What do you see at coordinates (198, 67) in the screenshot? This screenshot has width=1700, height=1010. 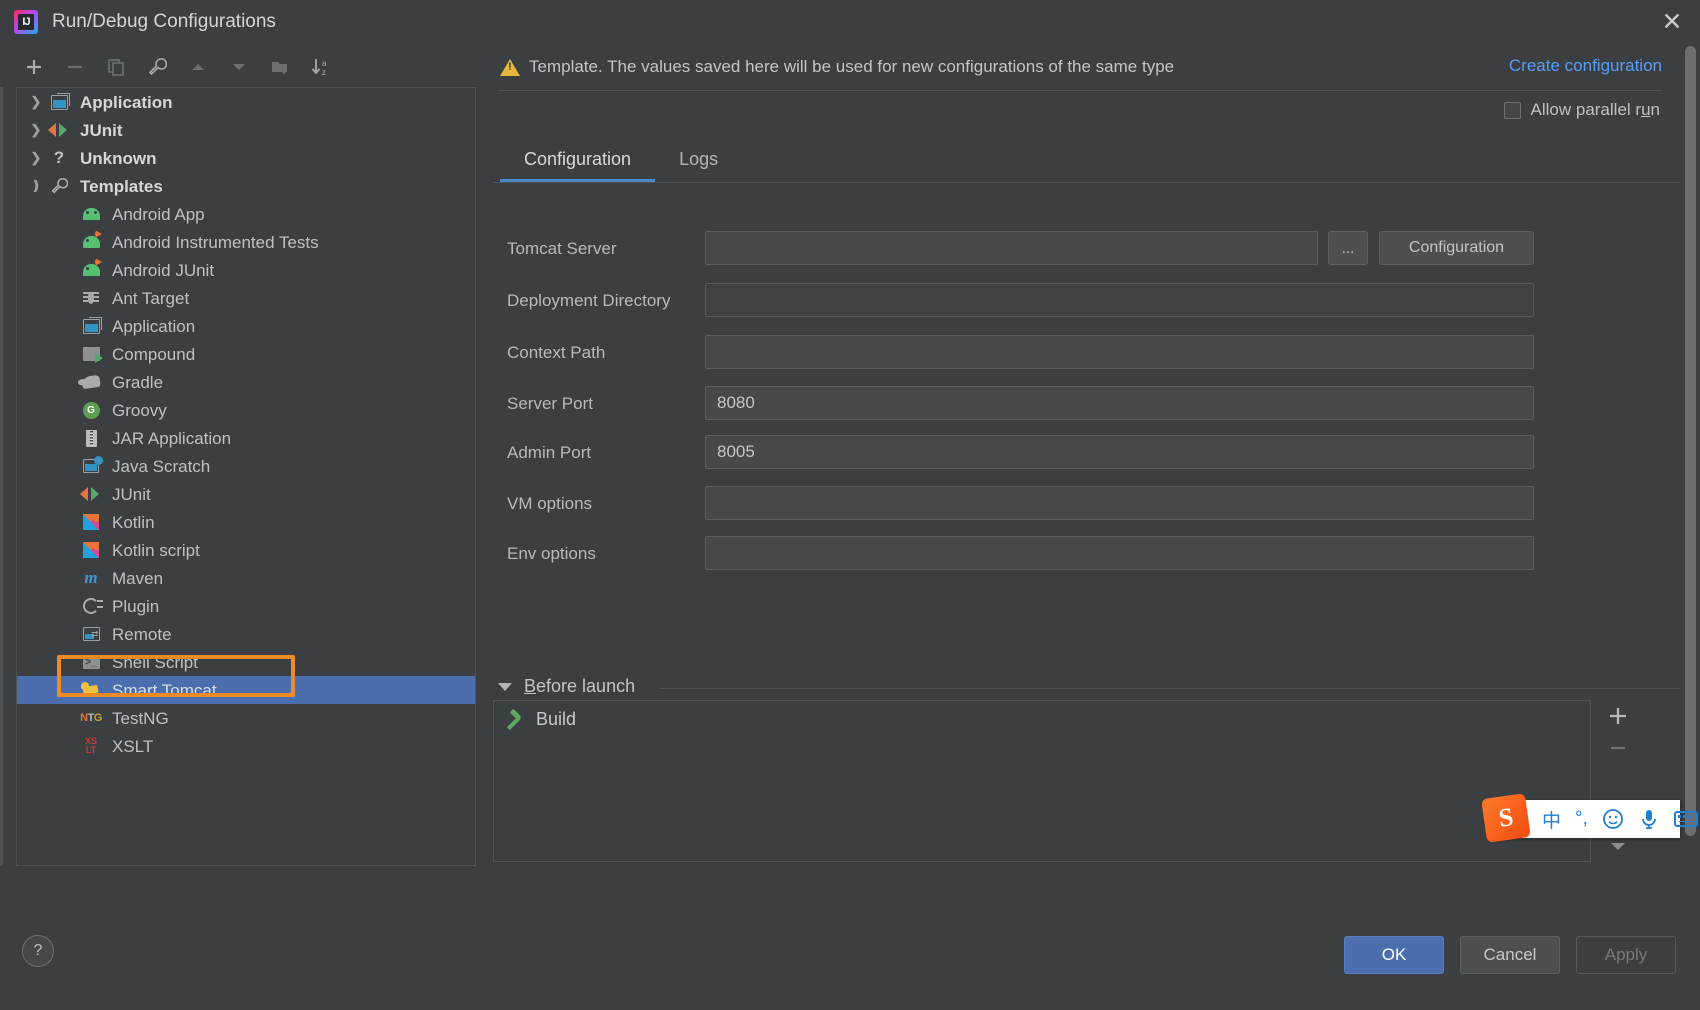 I see `move-up-button` at bounding box center [198, 67].